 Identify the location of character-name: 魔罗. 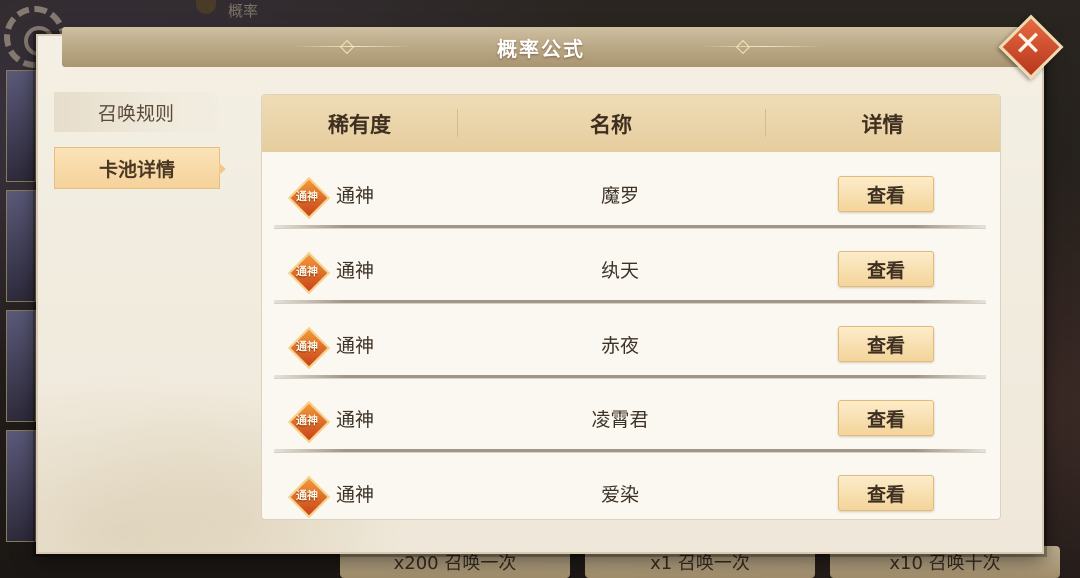
(619, 196).